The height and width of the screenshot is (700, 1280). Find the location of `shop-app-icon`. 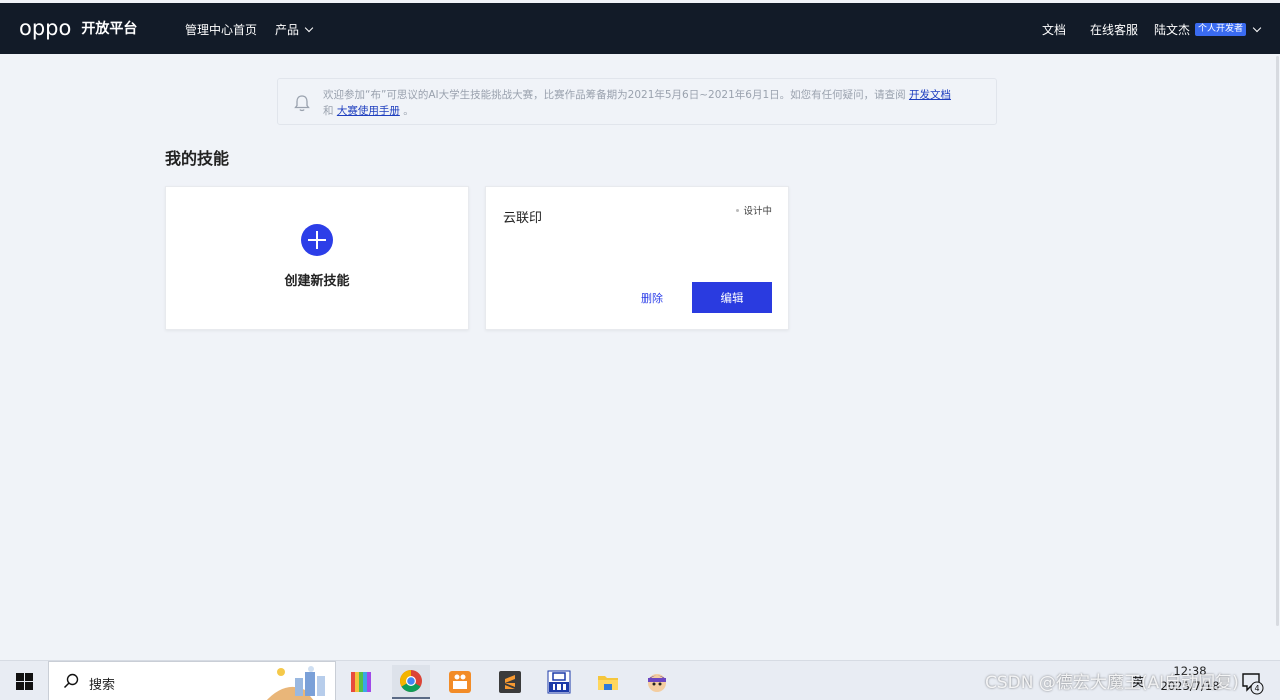

shop-app-icon is located at coordinates (460, 682).